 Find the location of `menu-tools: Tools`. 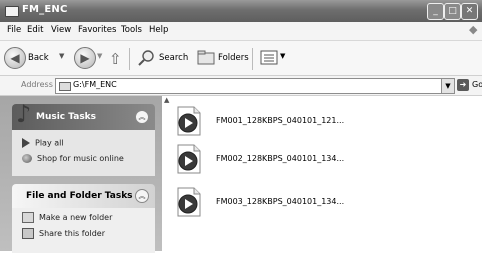

menu-tools: Tools is located at coordinates (131, 30).